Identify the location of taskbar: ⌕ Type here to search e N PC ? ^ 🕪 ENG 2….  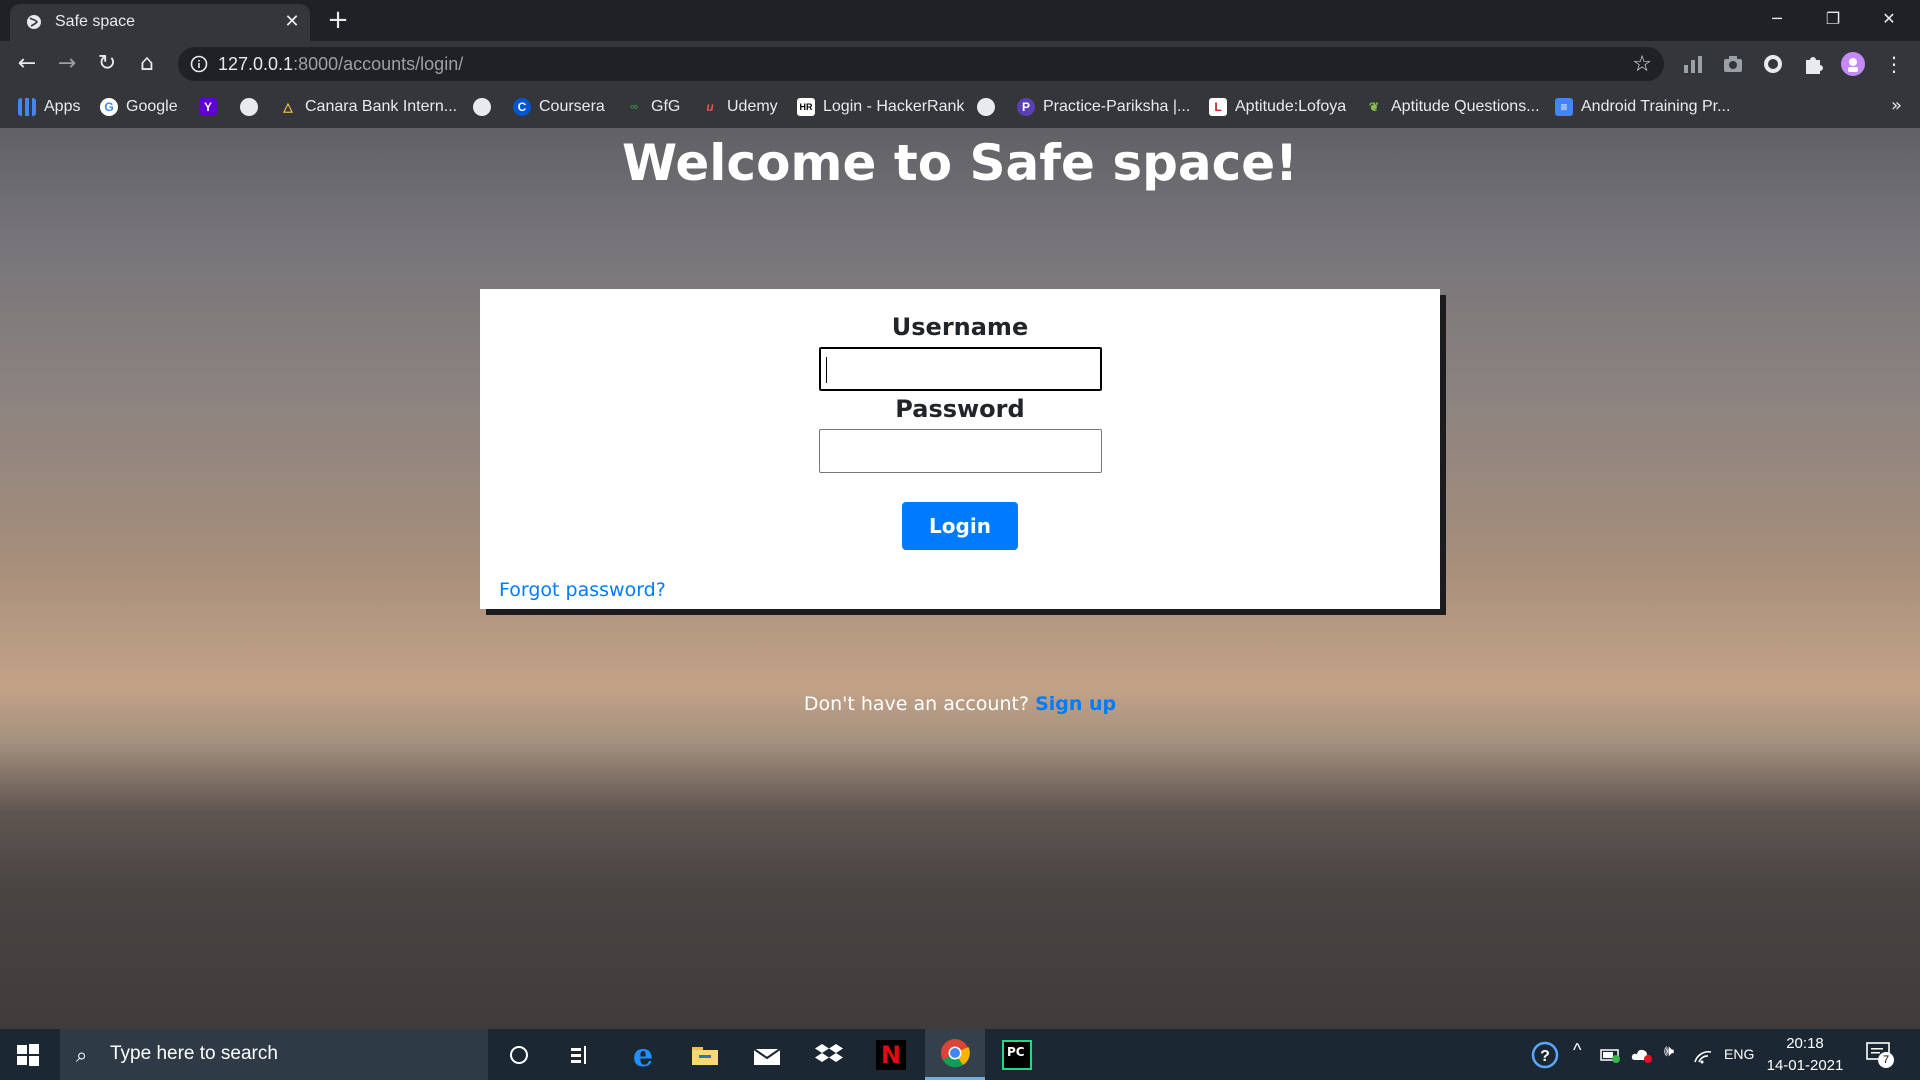
(960, 1054).